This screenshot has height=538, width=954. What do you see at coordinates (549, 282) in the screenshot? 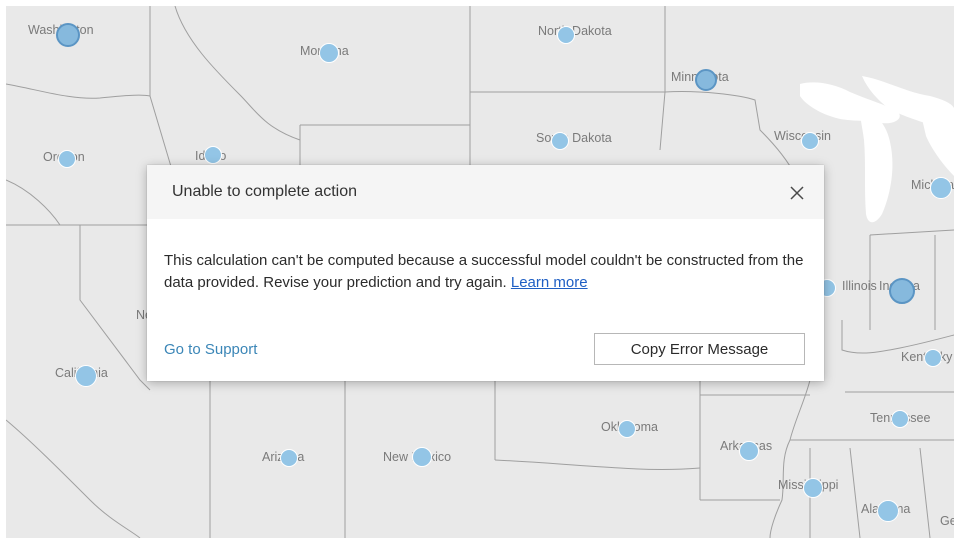
I see `learn-more-link: Learn more` at bounding box center [549, 282].